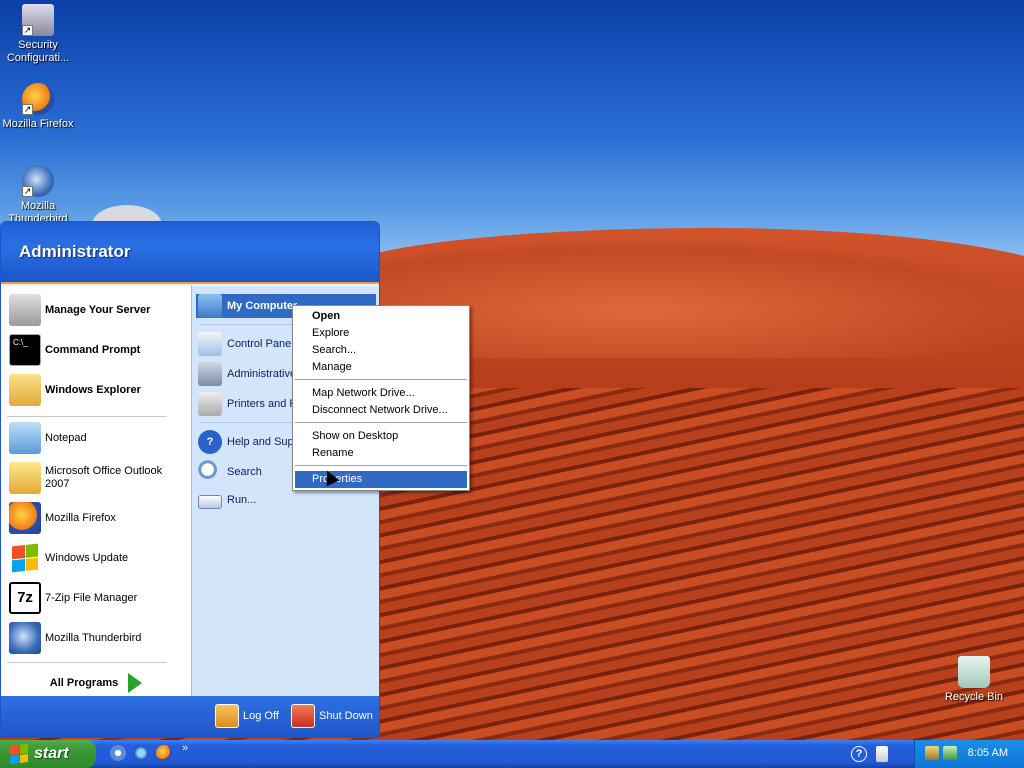 Image resolution: width=1024 pixels, height=768 pixels. Describe the element at coordinates (25, 638) in the screenshot. I see `thunderbird-icon` at that location.